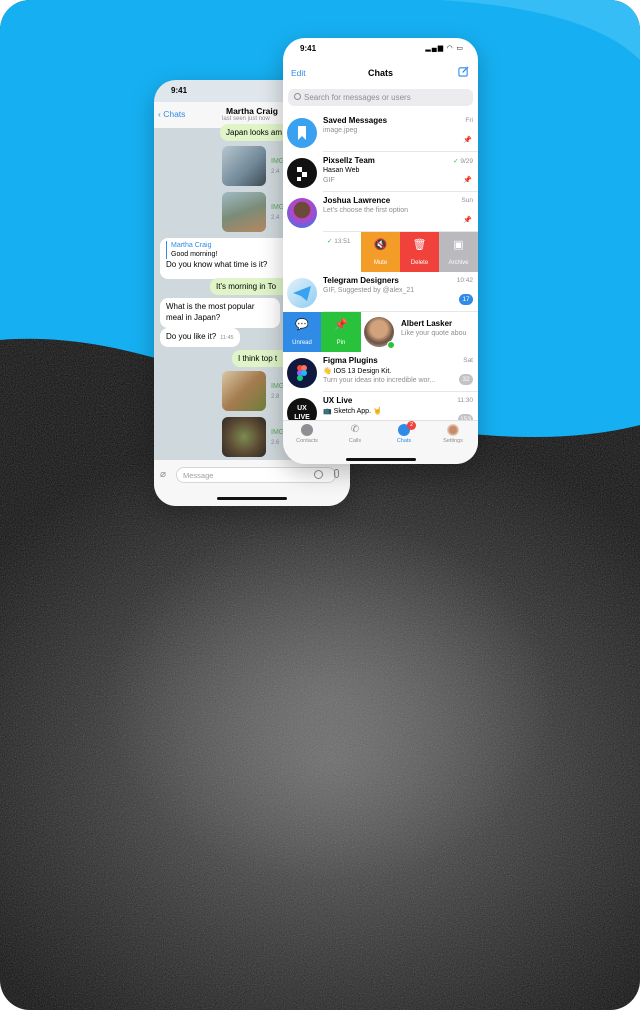 The width and height of the screenshot is (640, 1010). I want to click on chat-time: 10:42, so click(464, 280).